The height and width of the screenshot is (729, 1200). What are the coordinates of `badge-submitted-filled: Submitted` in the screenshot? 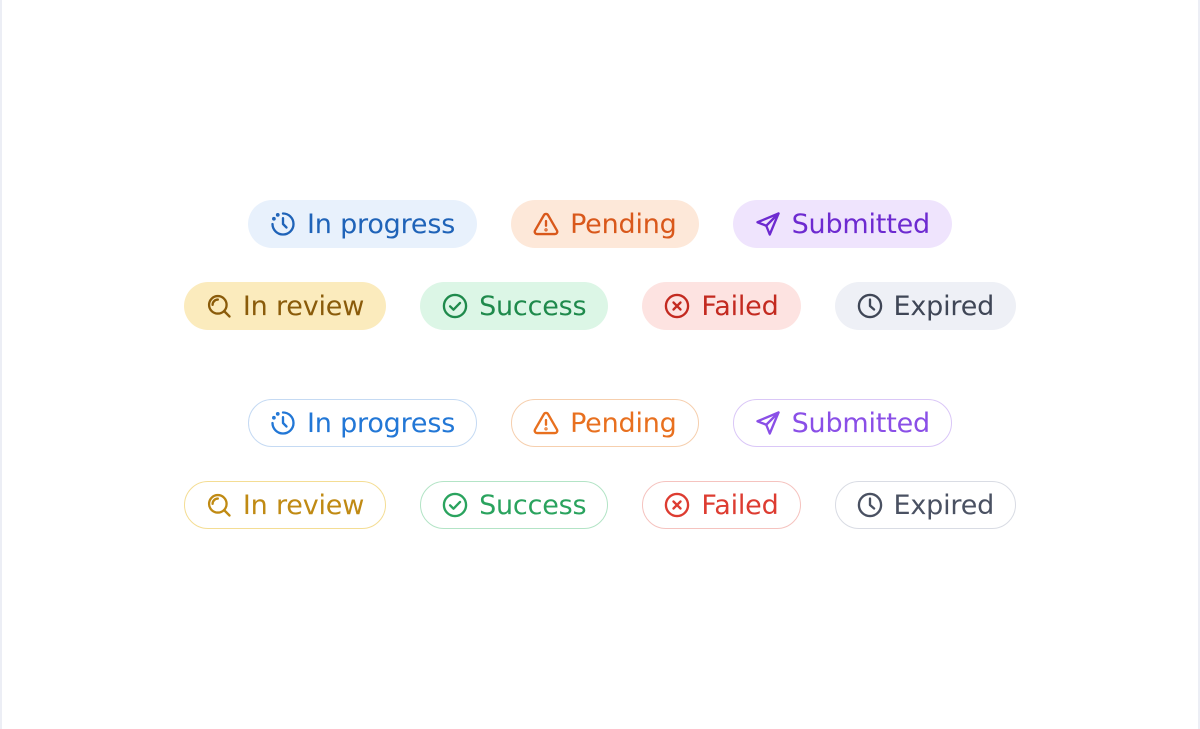 It's located at (842, 224).